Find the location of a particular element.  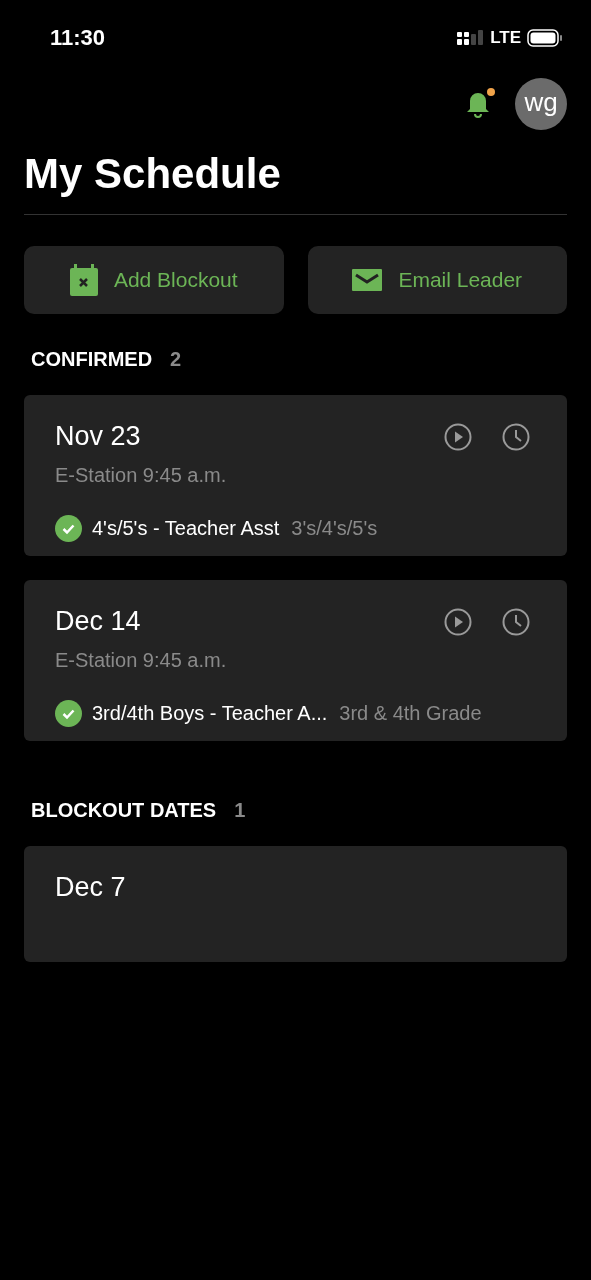

section-title: CONFIRMED is located at coordinates (92, 359).